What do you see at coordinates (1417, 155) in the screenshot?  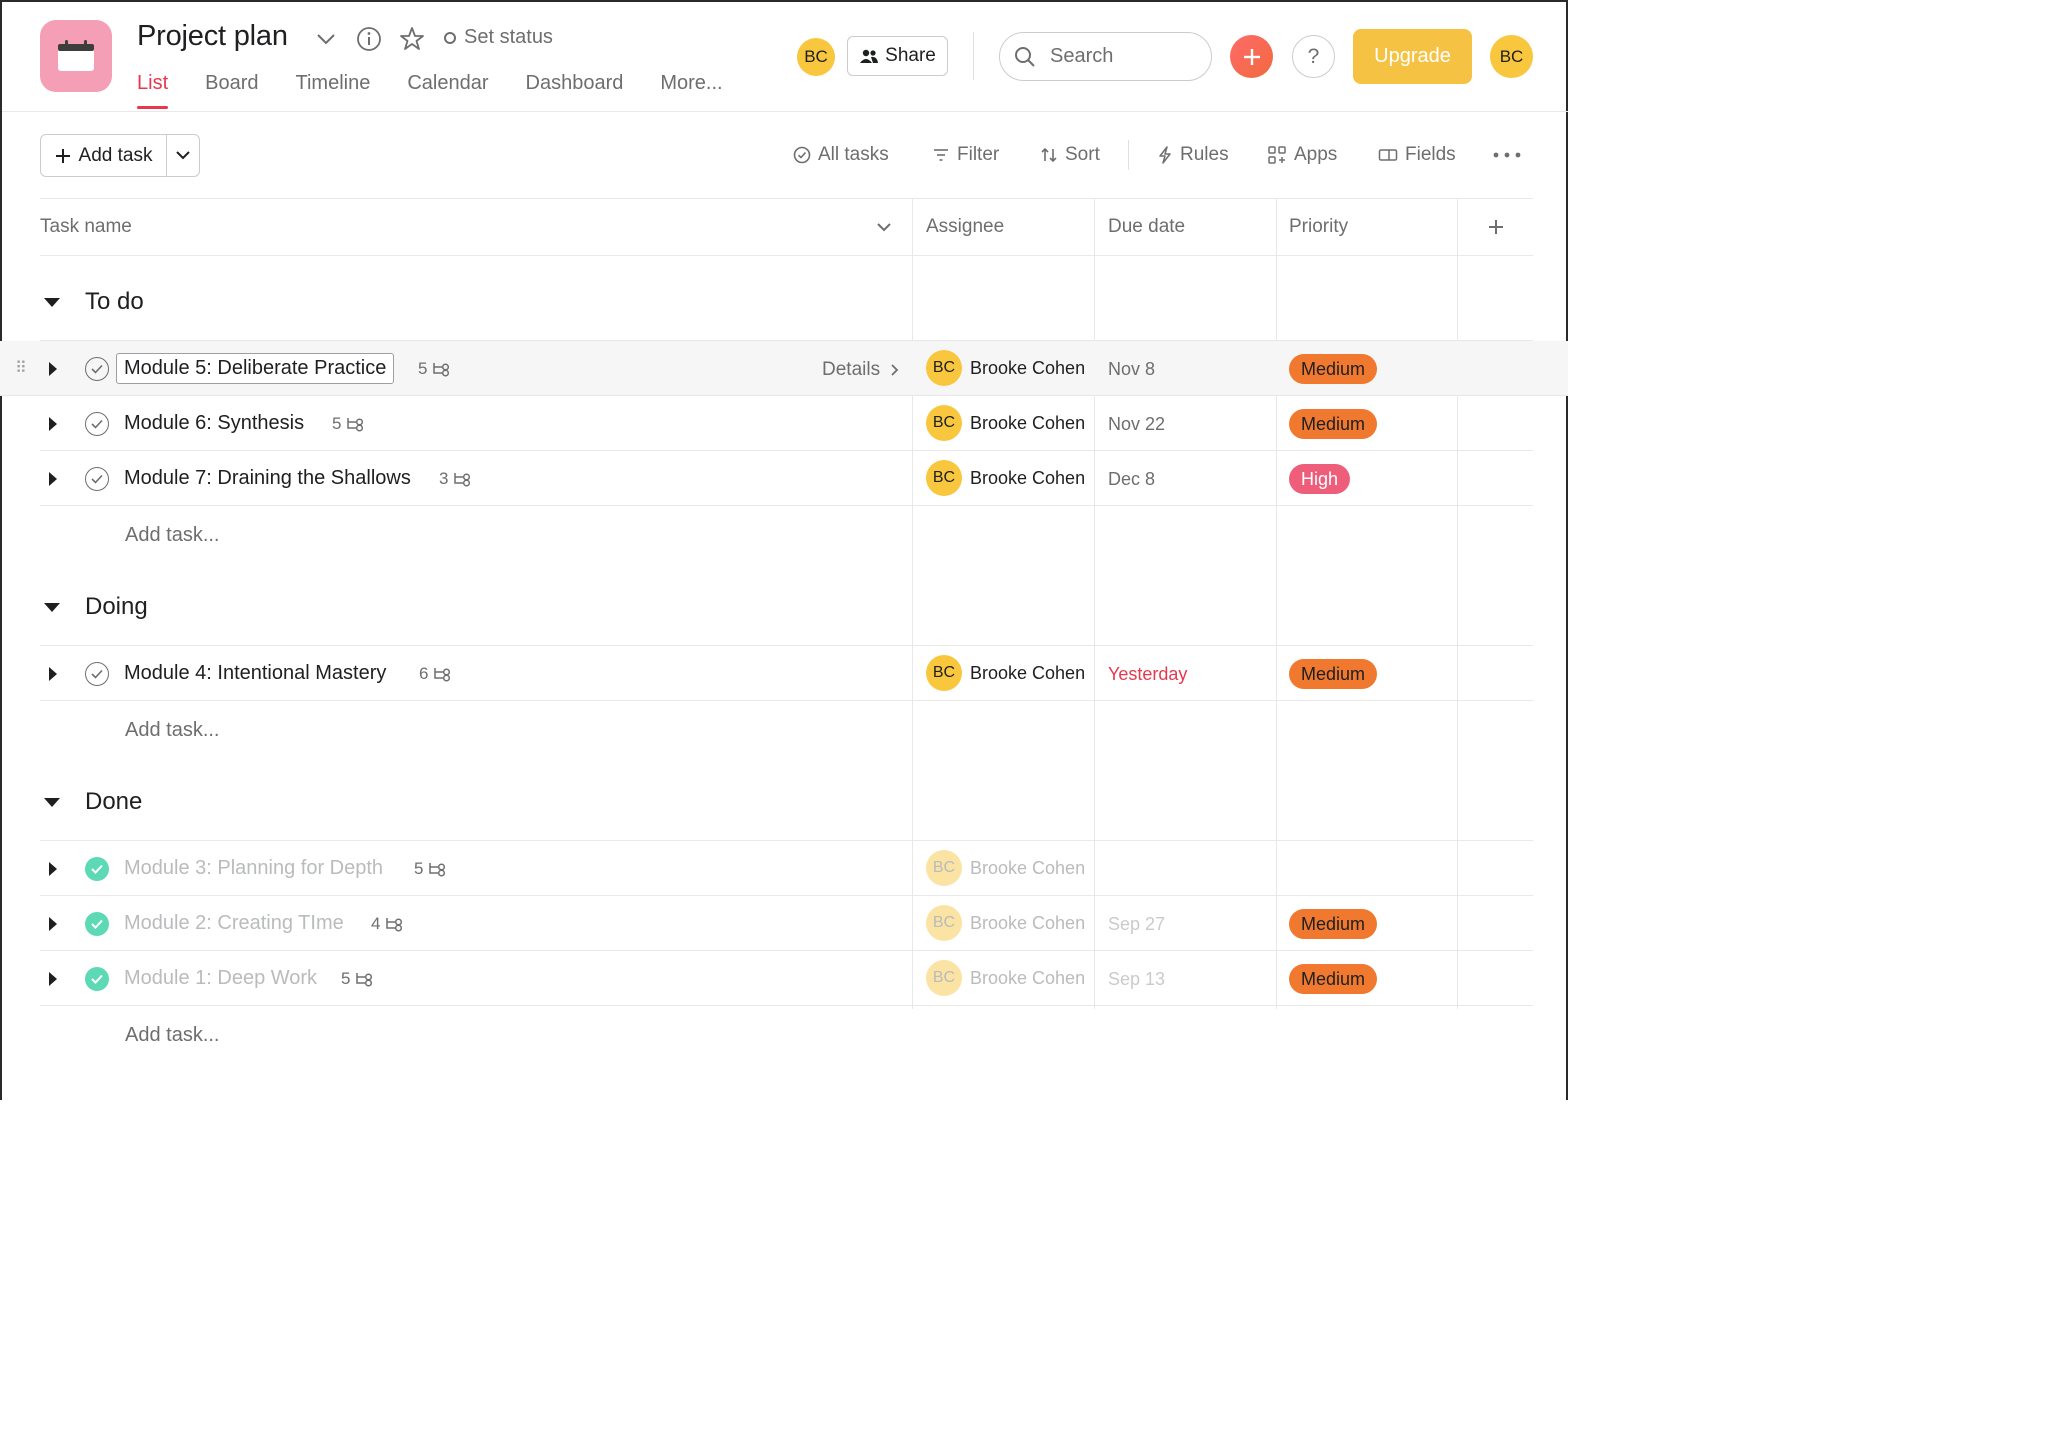 I see `fields-button: Fields` at bounding box center [1417, 155].